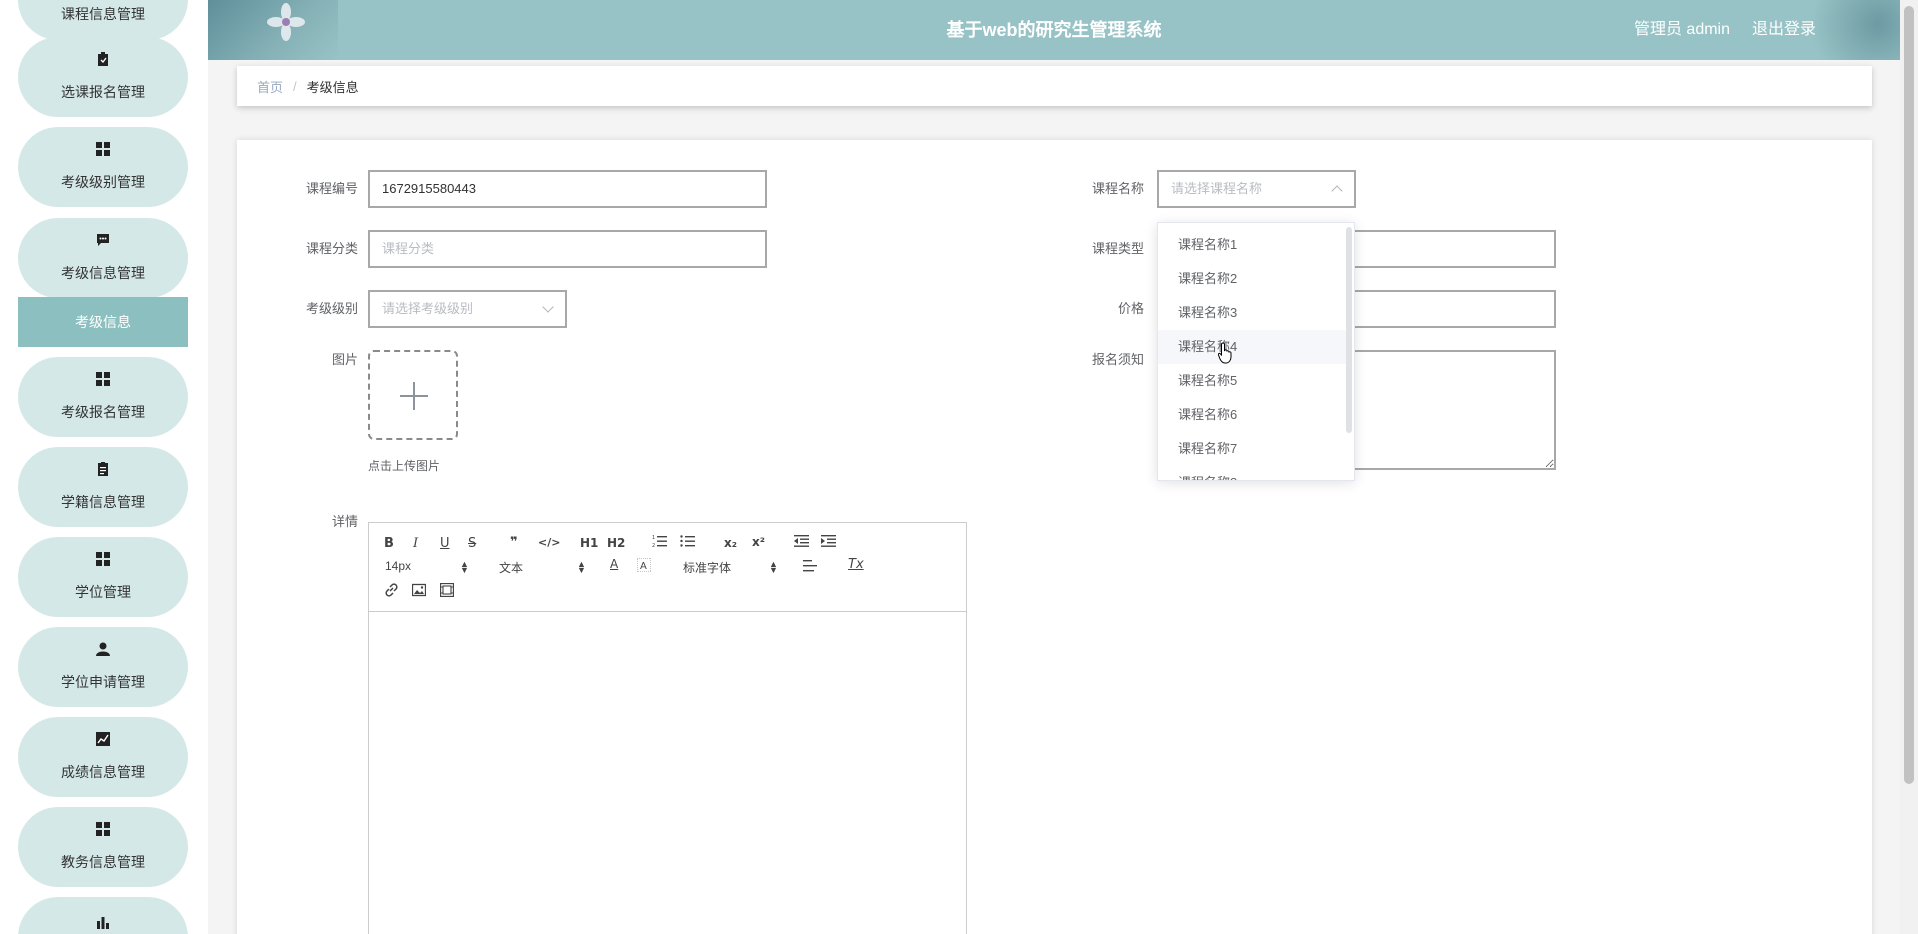 Image resolution: width=1918 pixels, height=934 pixels. I want to click on outdent-button, so click(801, 543).